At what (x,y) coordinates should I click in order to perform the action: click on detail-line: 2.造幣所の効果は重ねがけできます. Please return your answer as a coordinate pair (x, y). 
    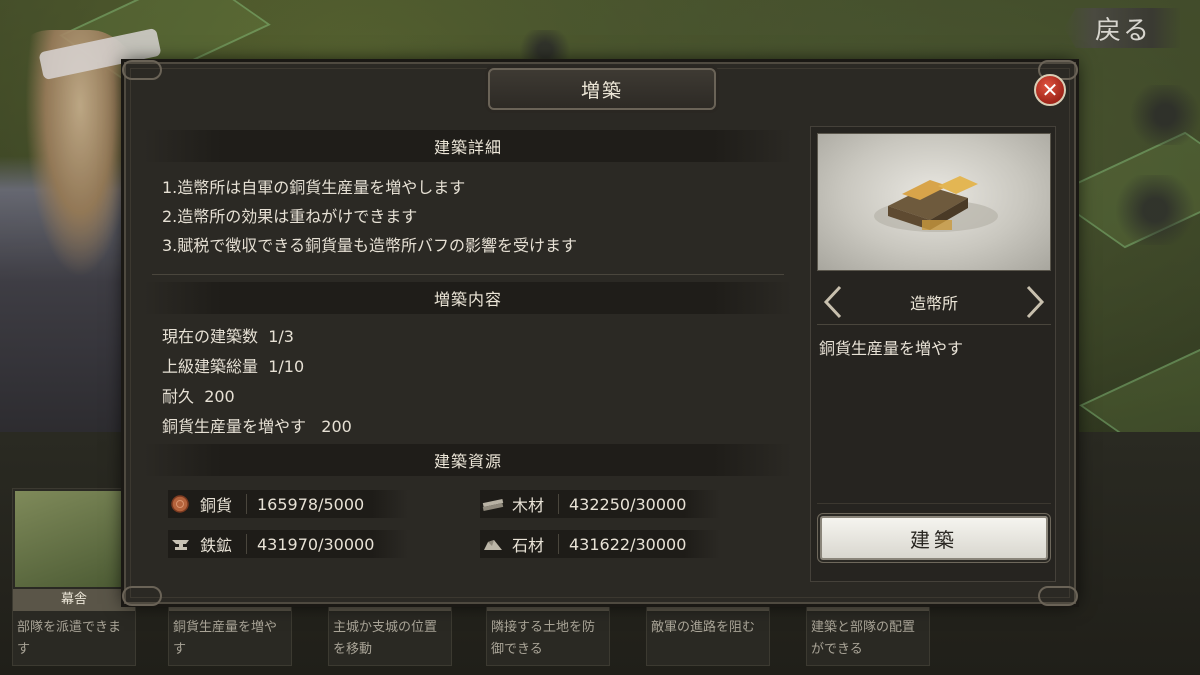
    Looking at the image, I should click on (290, 216).